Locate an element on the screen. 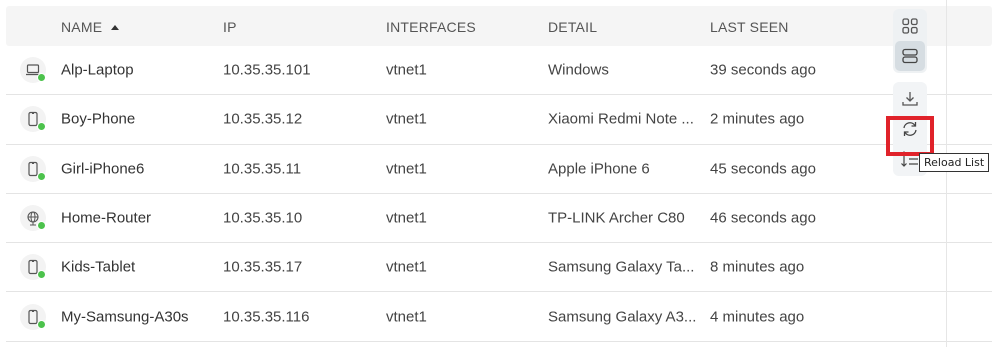 The image size is (1000, 347). device-last-seen: 45 seconds ago is located at coordinates (763, 169).